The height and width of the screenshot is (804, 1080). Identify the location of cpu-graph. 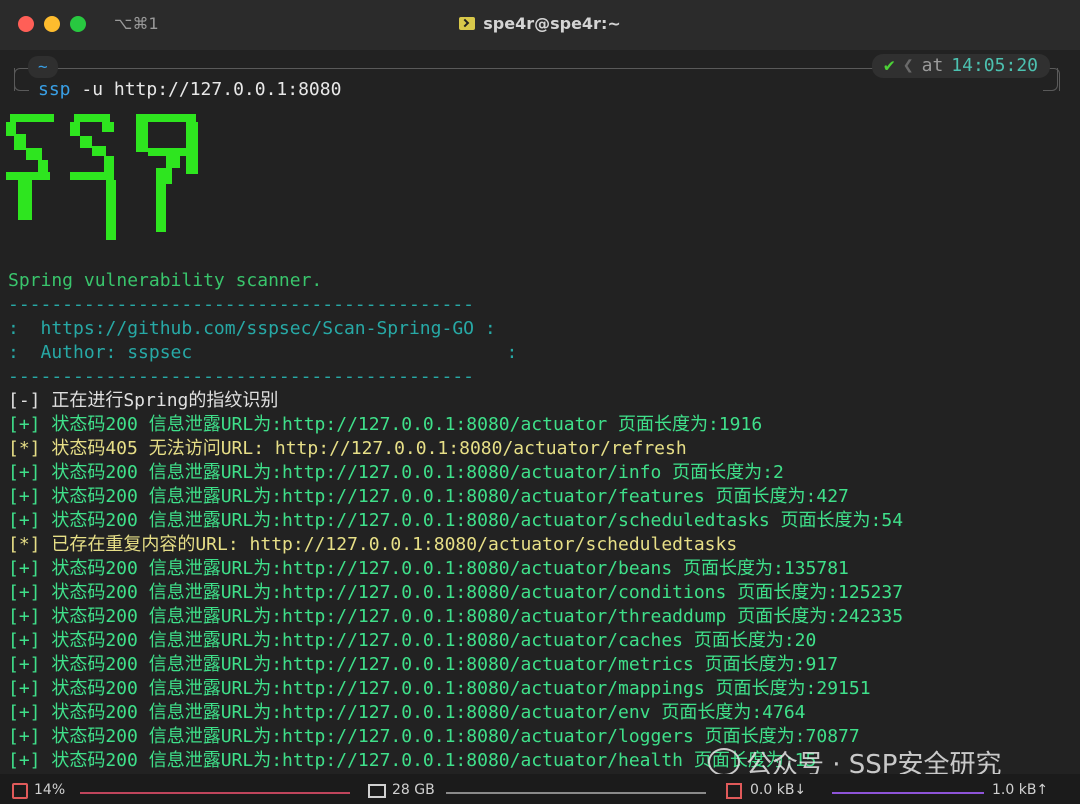
(215, 793).